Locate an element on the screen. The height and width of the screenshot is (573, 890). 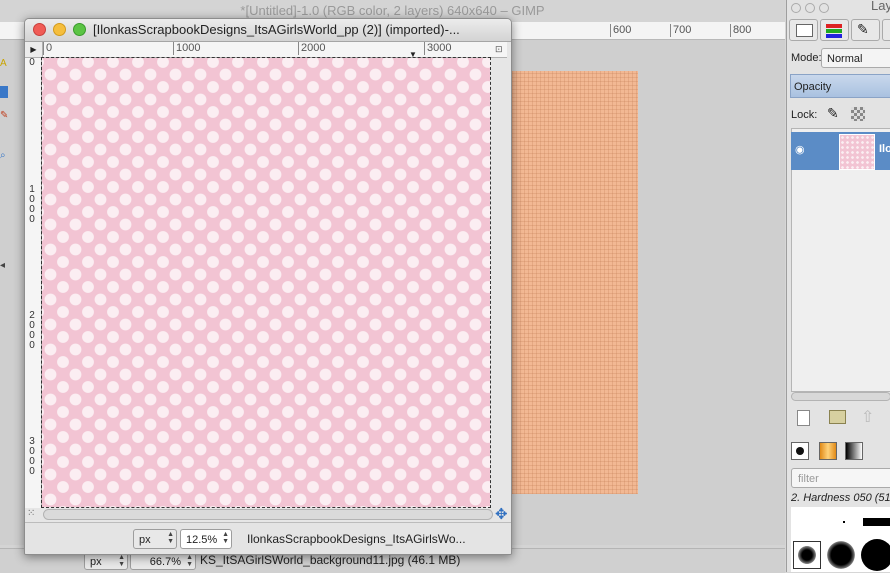
unit-select: px ▲ ▼ is located at coordinates (155, 539).